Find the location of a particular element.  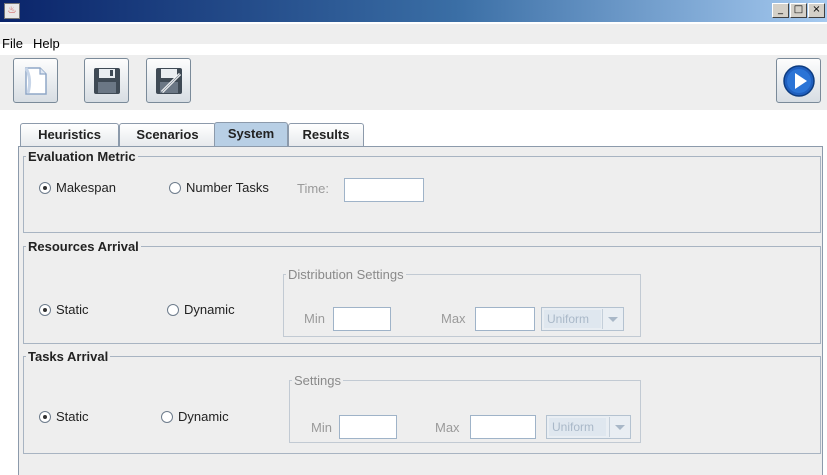

run-button is located at coordinates (798, 80).